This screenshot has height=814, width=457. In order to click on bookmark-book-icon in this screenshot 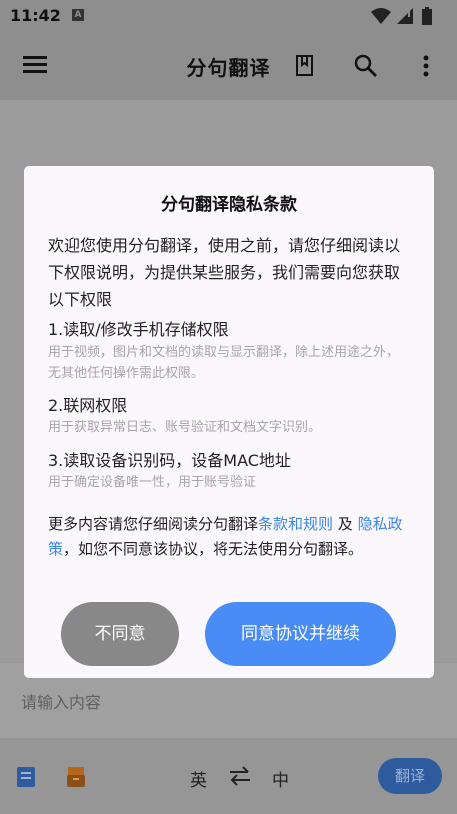, I will do `click(305, 68)`.